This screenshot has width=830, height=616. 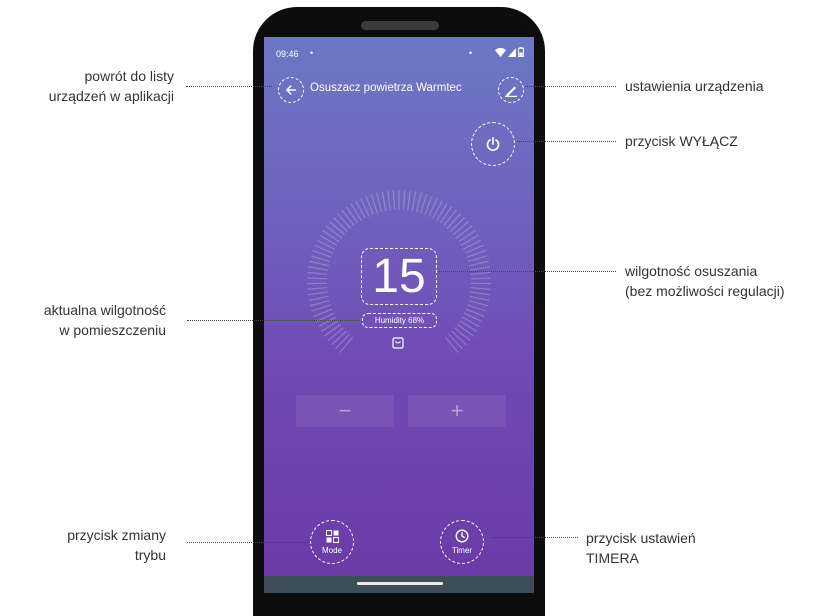 I want to click on signal-icon, so click(x=512, y=52).